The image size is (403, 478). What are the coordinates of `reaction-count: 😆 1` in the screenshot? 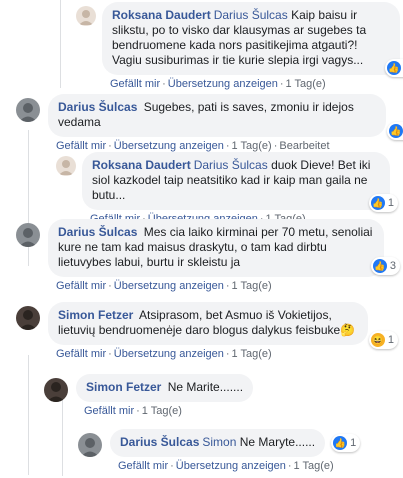 It's located at (383, 340).